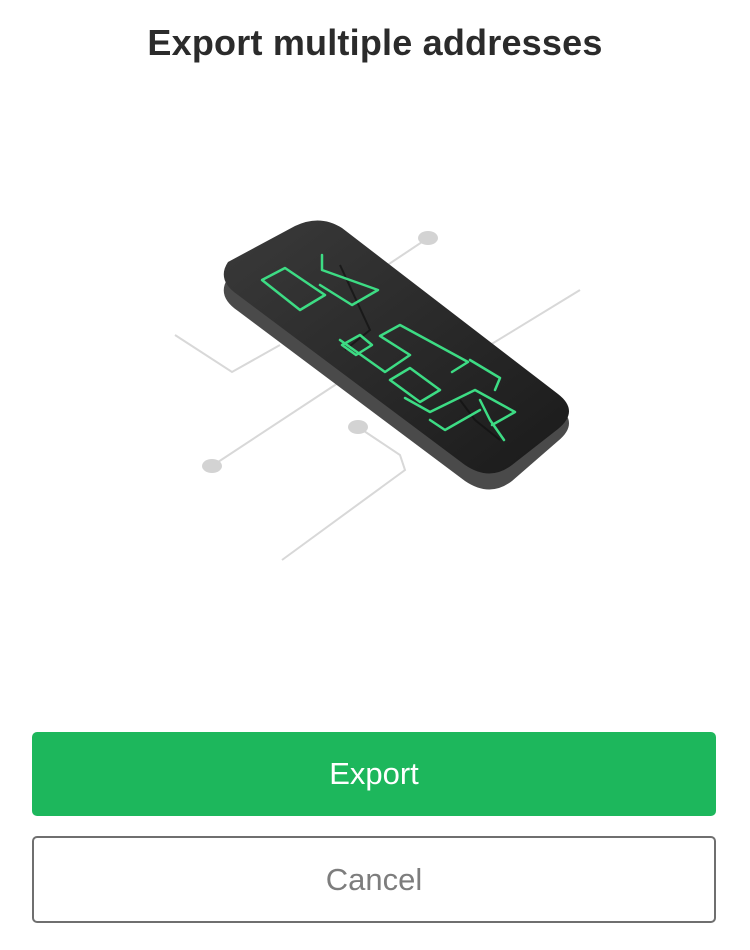 This screenshot has width=750, height=950. Describe the element at coordinates (374, 879) in the screenshot. I see `cancel-button: Cancel` at that location.